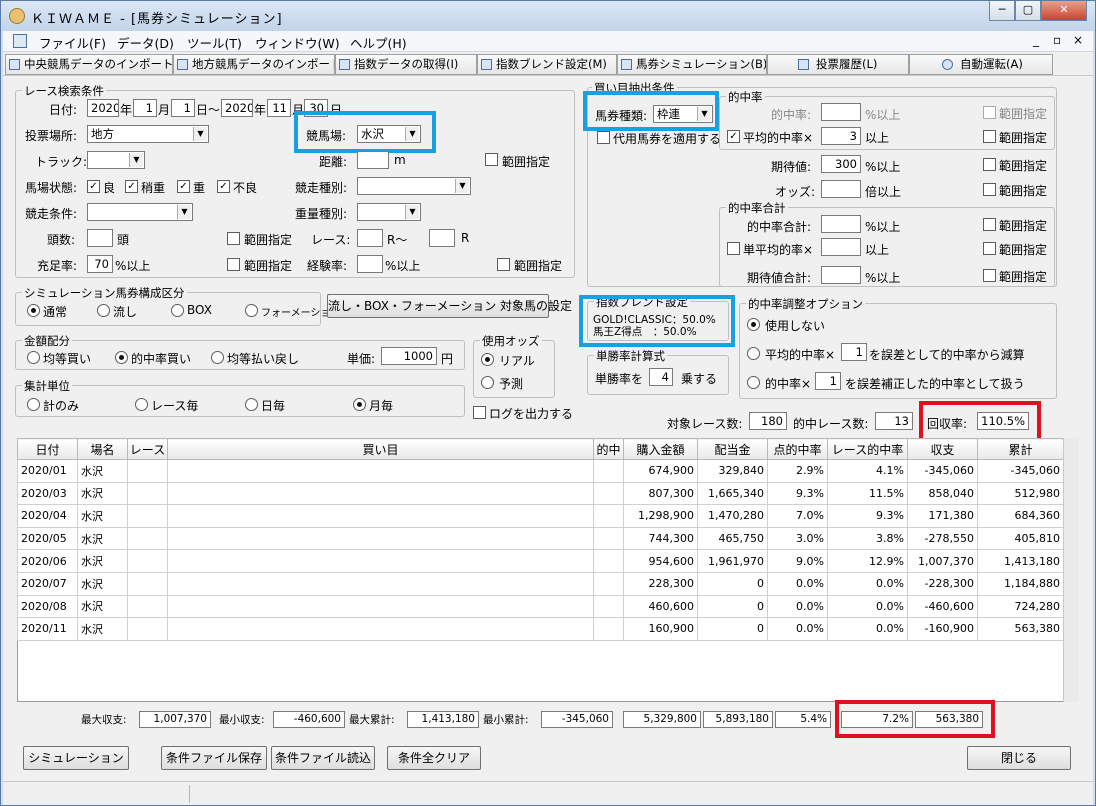 This screenshot has width=1096, height=806. Describe the element at coordinates (732, 449) in the screenshot. I see `col-header: 配当金` at that location.